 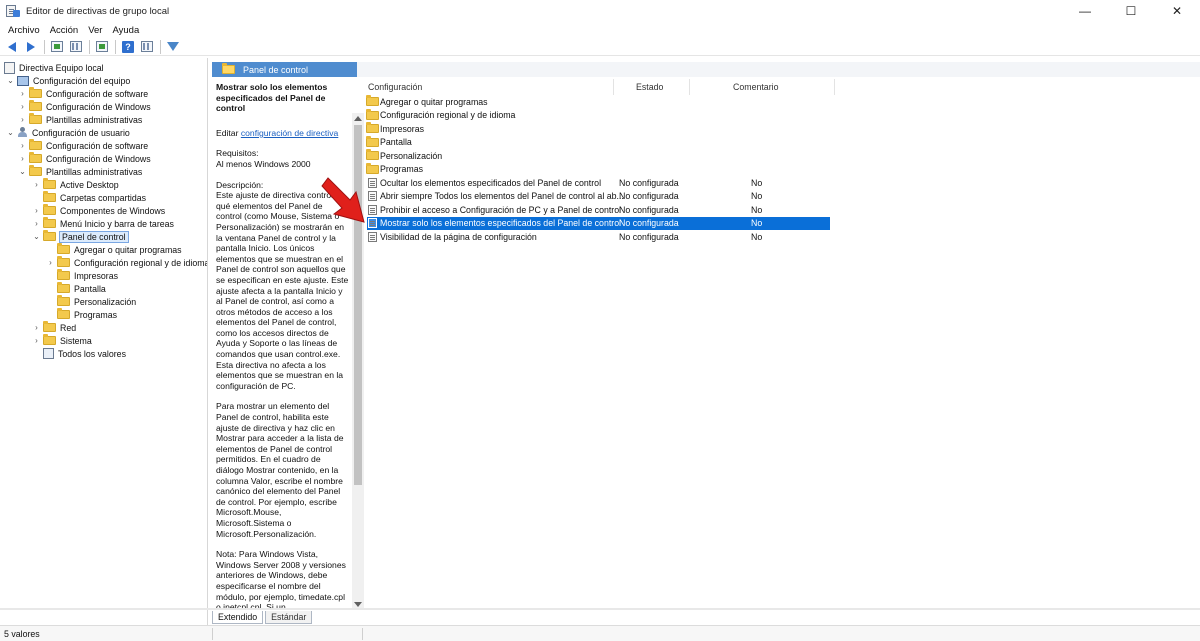 I want to click on edit-policy-link: configuración de directiva, so click(x=289, y=133).